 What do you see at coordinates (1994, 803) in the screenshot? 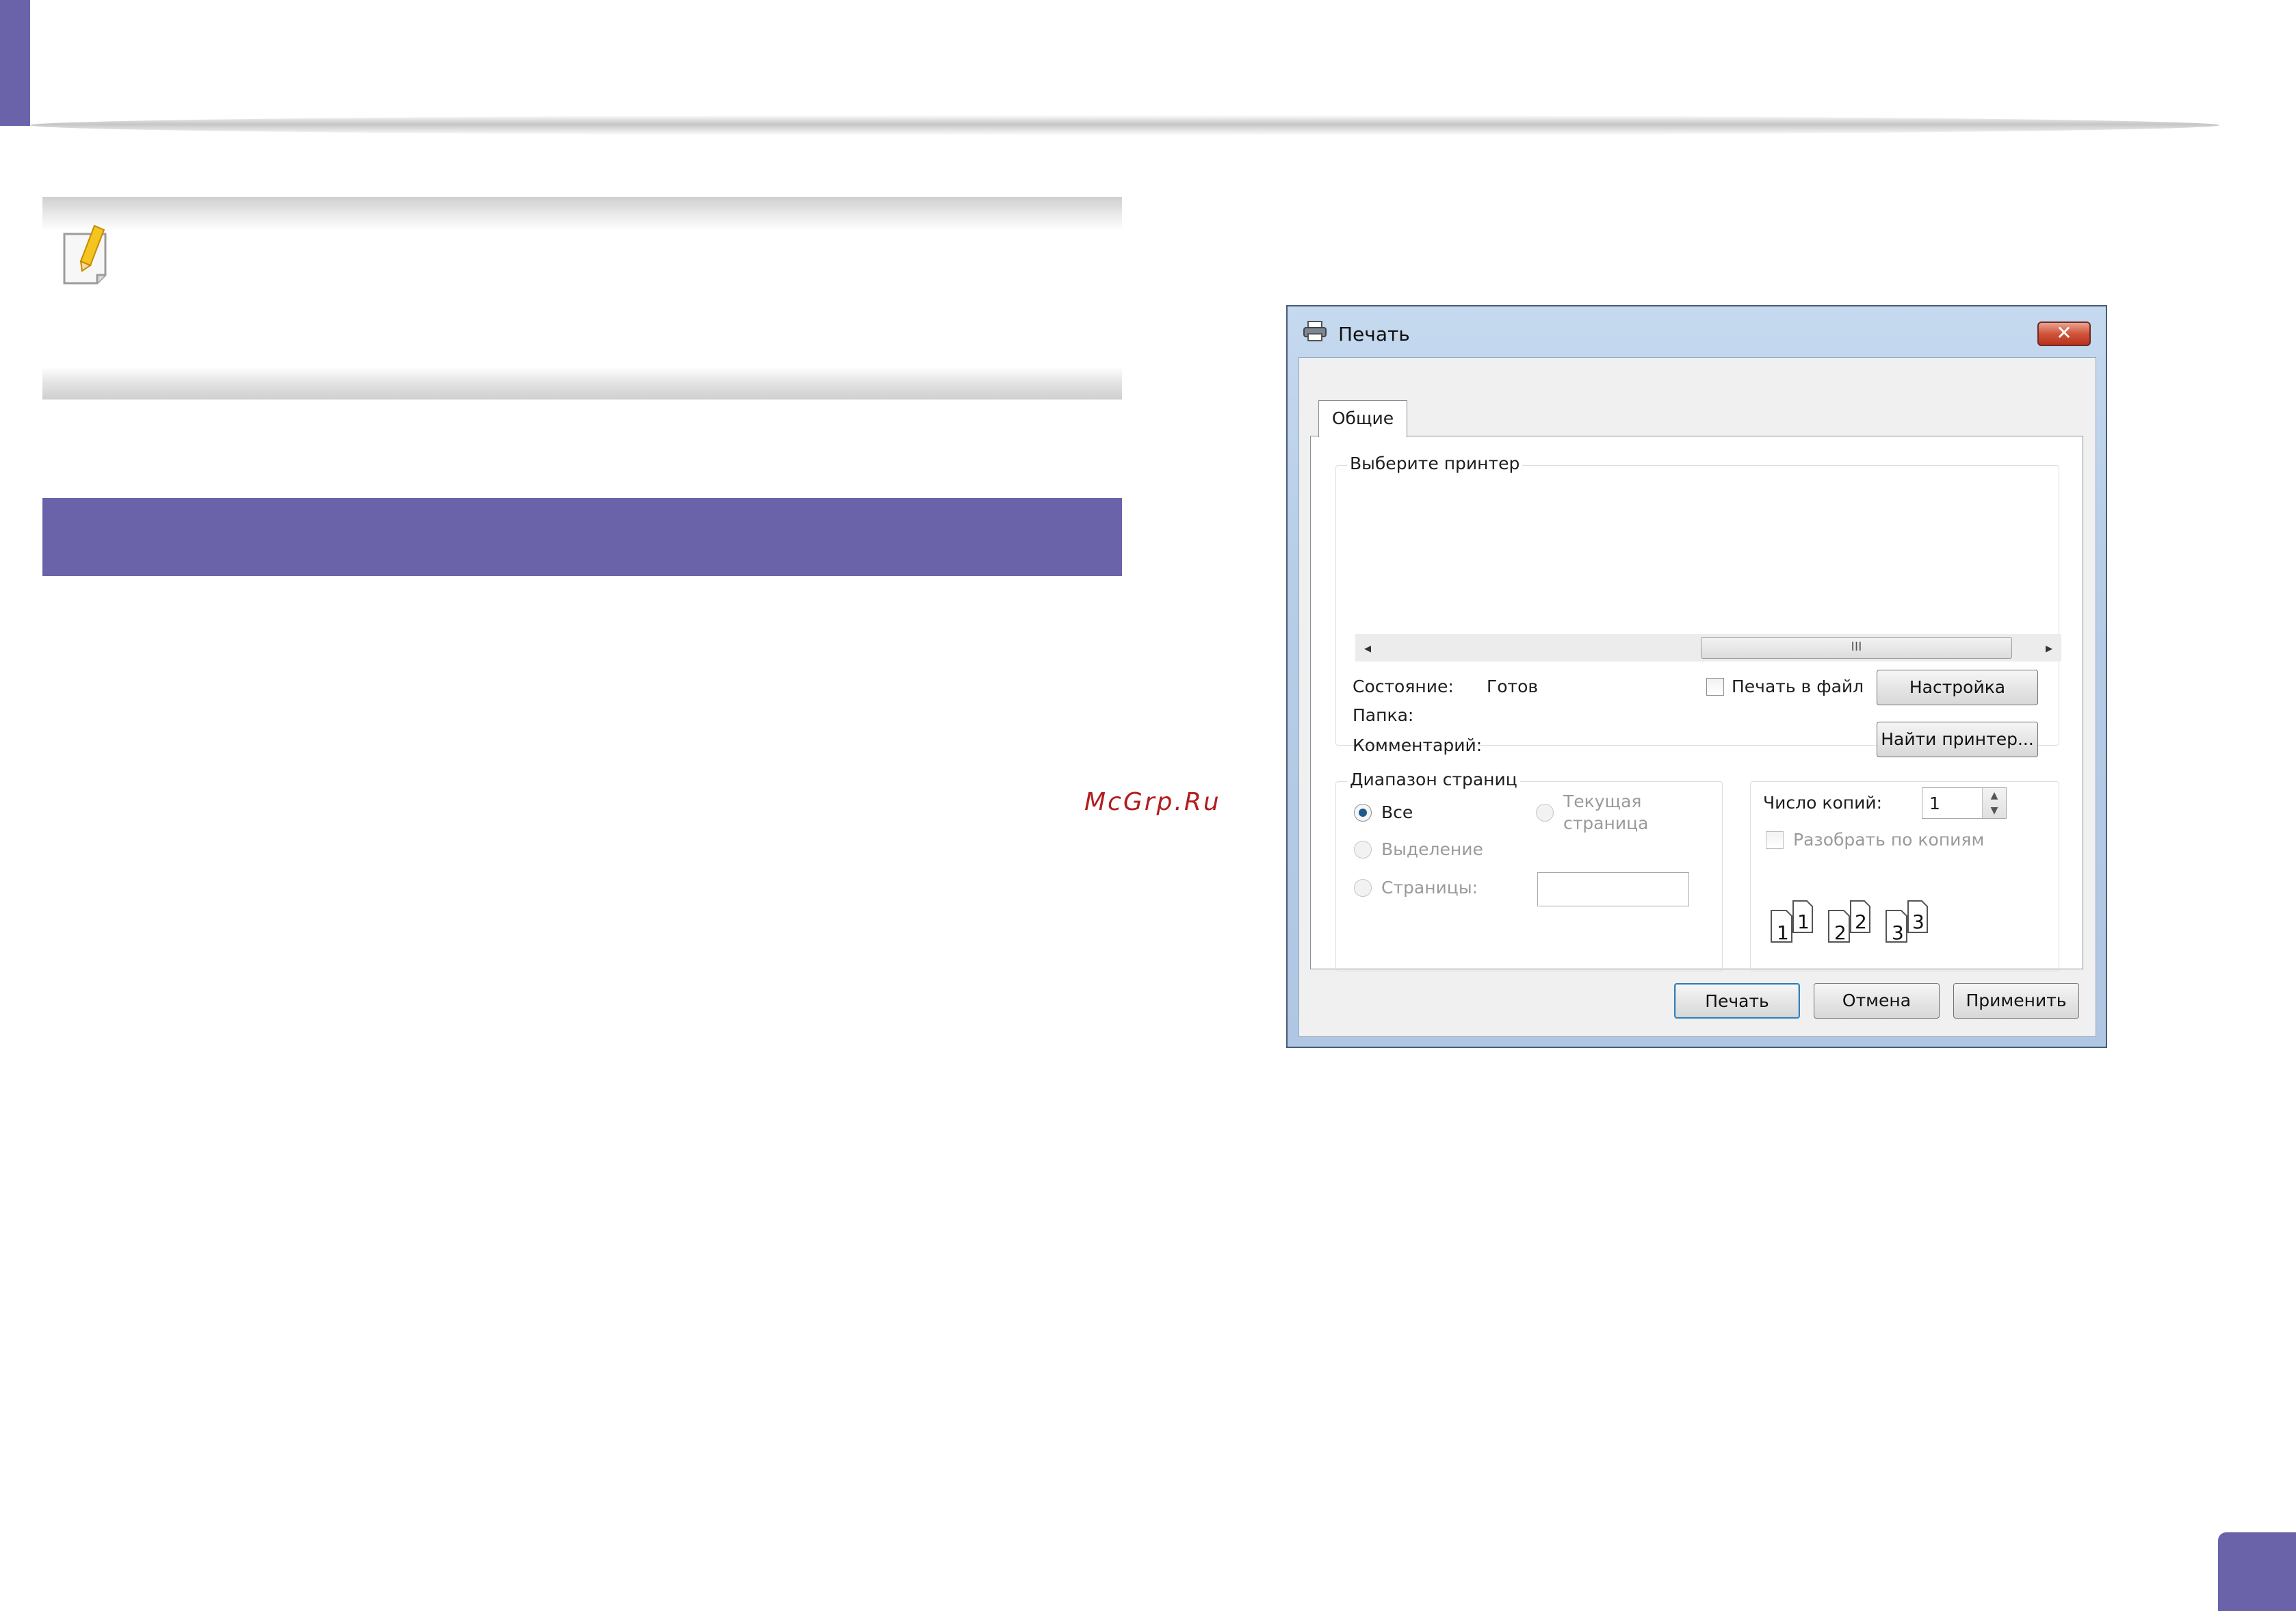
I see `spin-arrows-icon: ▲ ▼` at bounding box center [1994, 803].